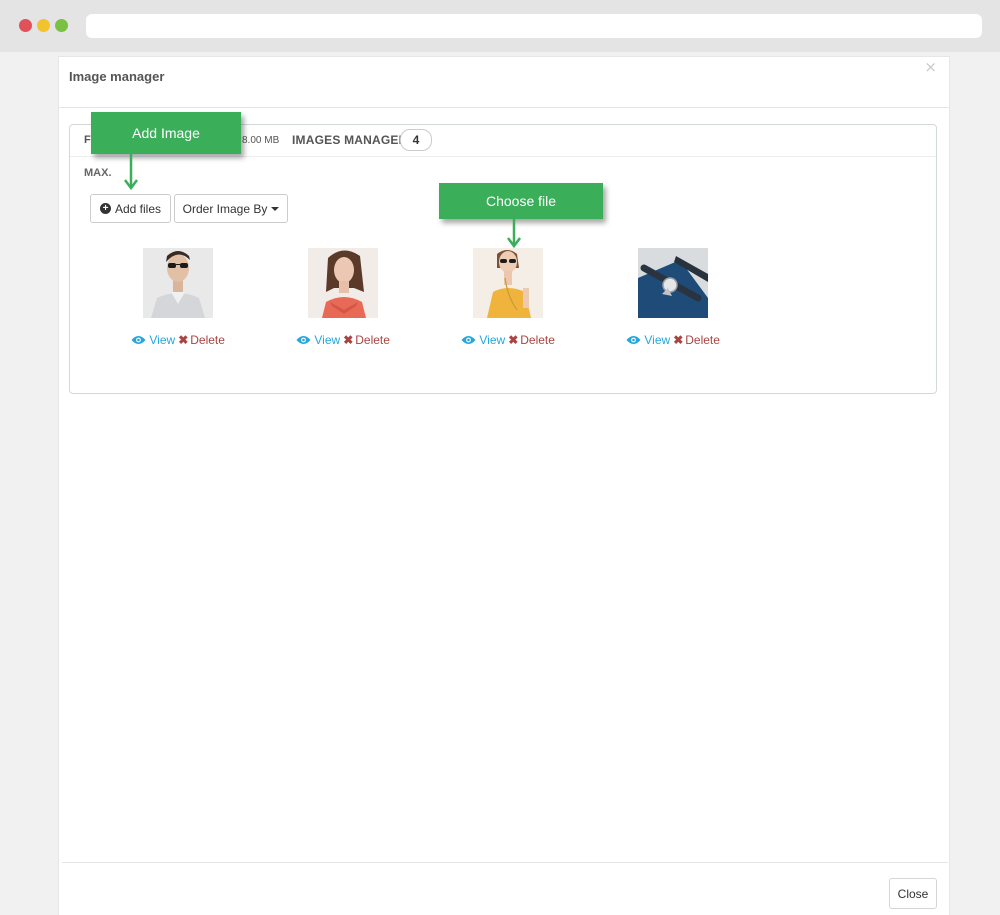 The width and height of the screenshot is (1000, 915). I want to click on max-size-value: 8.00 MB, so click(261, 140).